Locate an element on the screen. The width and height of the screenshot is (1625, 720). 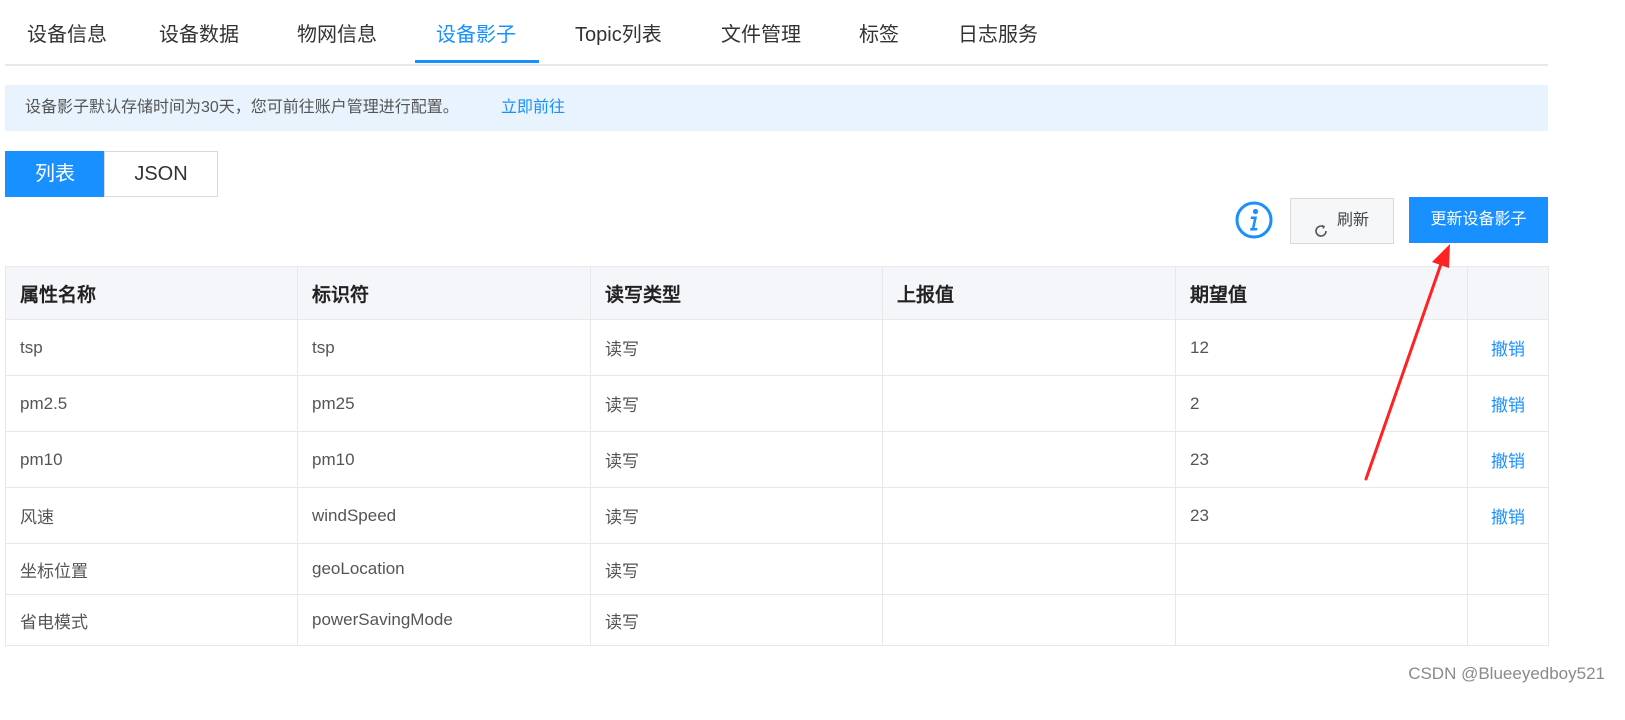
refresh-button: 刷新 is located at coordinates (1342, 221).